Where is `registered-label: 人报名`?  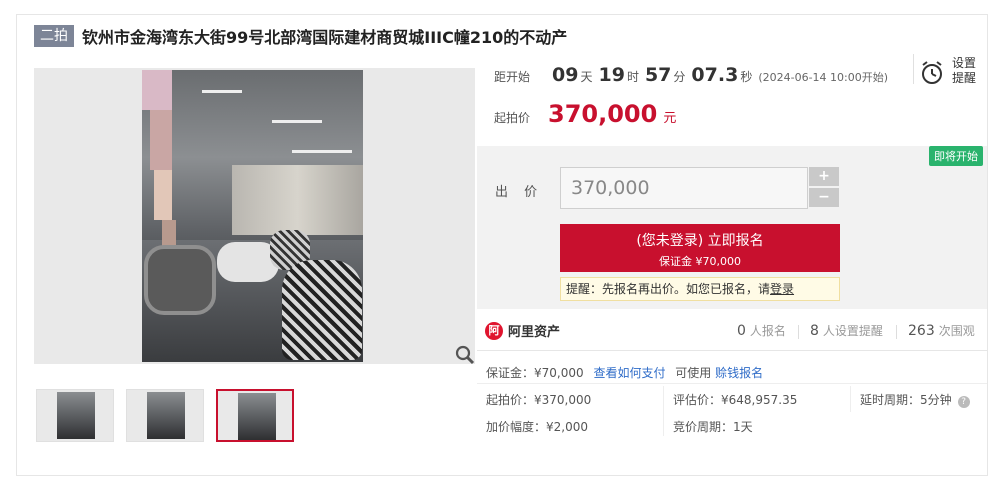 registered-label: 人报名 is located at coordinates (767, 331).